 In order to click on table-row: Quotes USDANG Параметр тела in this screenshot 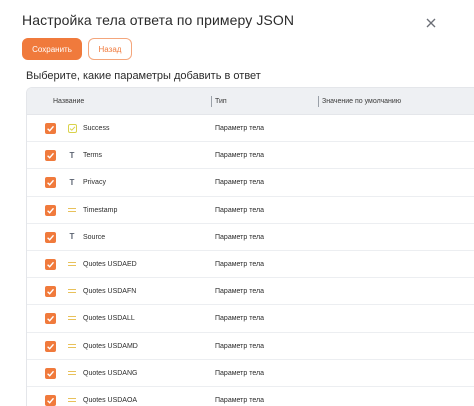, I will do `click(250, 373)`.